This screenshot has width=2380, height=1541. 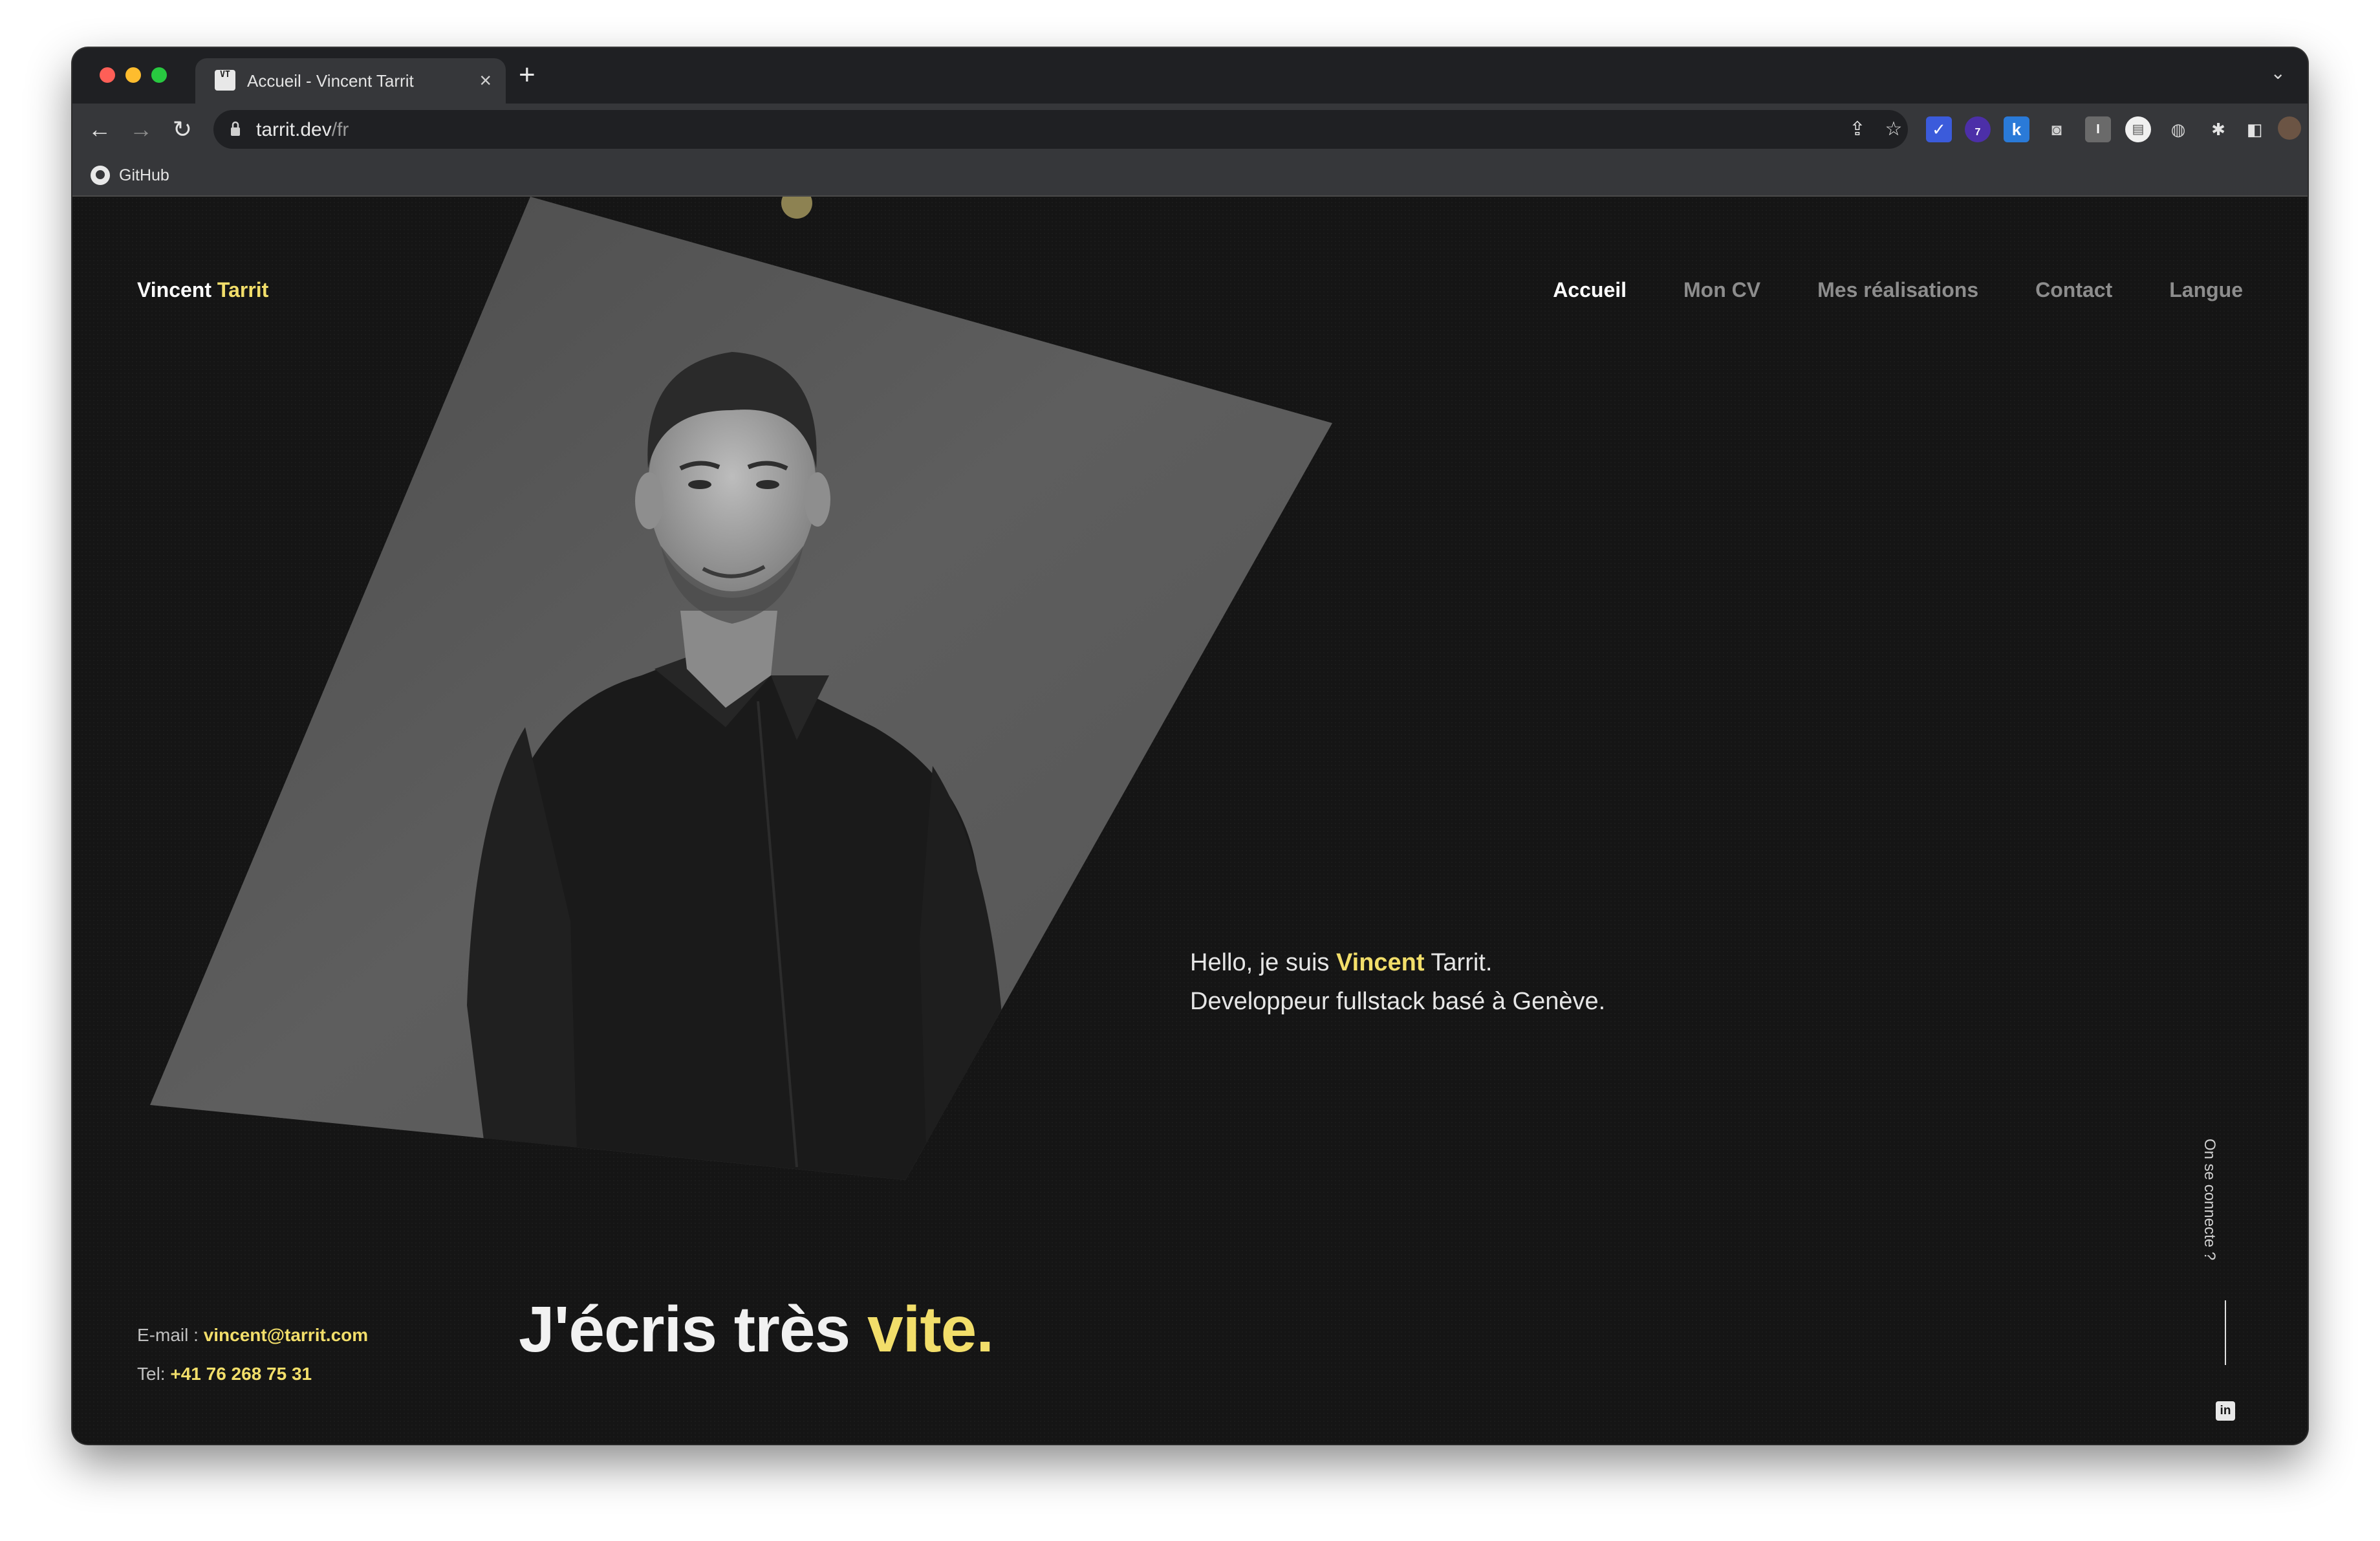 I want to click on minimize-window-button, so click(x=133, y=75).